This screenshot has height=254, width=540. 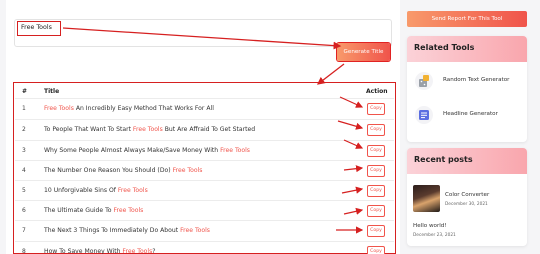 What do you see at coordinates (444, 47) in the screenshot?
I see `related-tools-title: Related Tools` at bounding box center [444, 47].